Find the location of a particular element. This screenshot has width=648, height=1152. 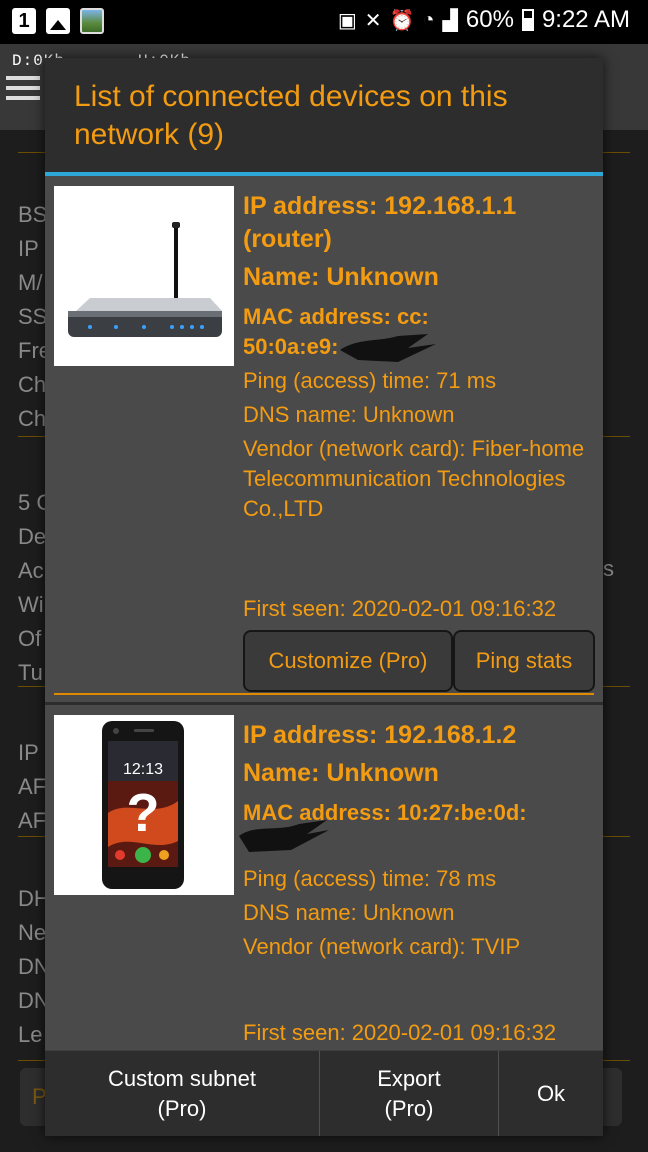

signal-icon: ▟ is located at coordinates (450, 20).